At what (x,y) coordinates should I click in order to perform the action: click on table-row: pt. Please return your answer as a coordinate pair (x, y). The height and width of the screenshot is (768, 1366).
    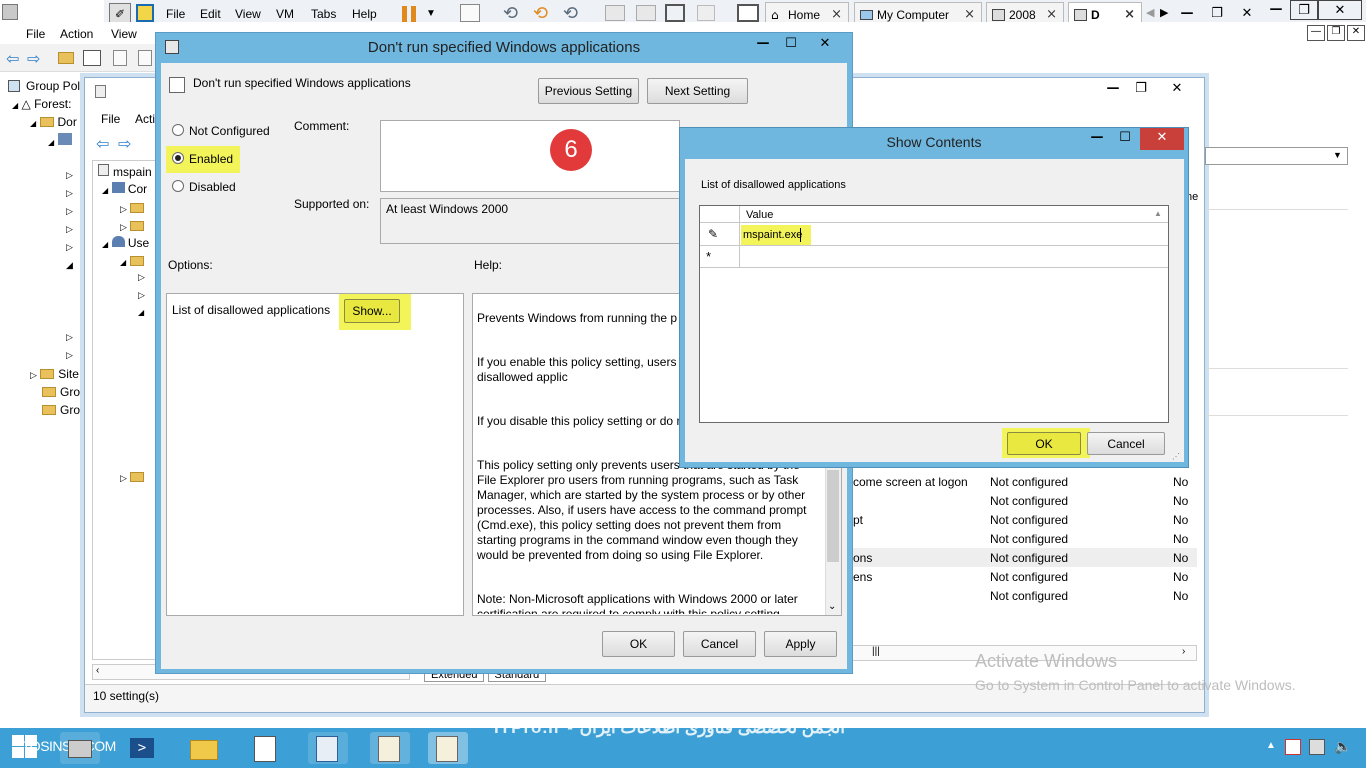
    Looking at the image, I should click on (858, 520).